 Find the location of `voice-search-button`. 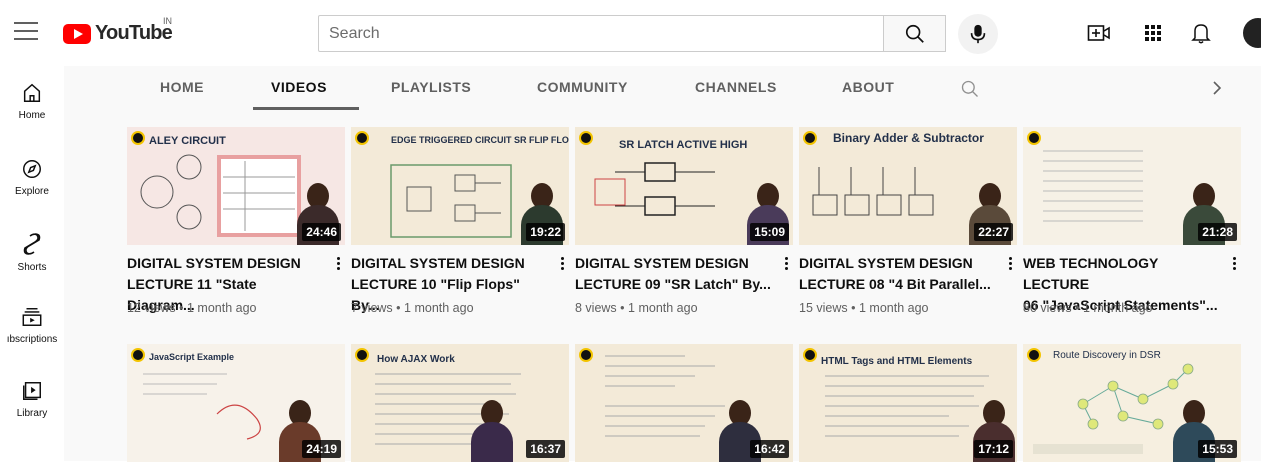

voice-search-button is located at coordinates (978, 34).